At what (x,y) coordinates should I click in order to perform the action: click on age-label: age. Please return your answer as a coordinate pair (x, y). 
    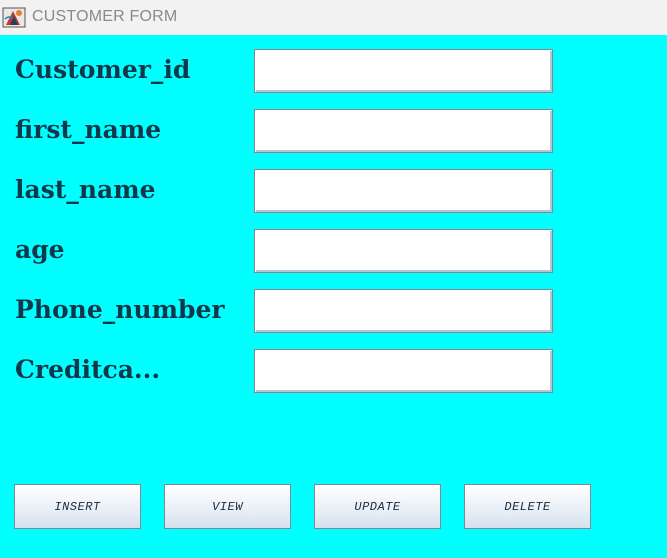
    Looking at the image, I should click on (40, 249).